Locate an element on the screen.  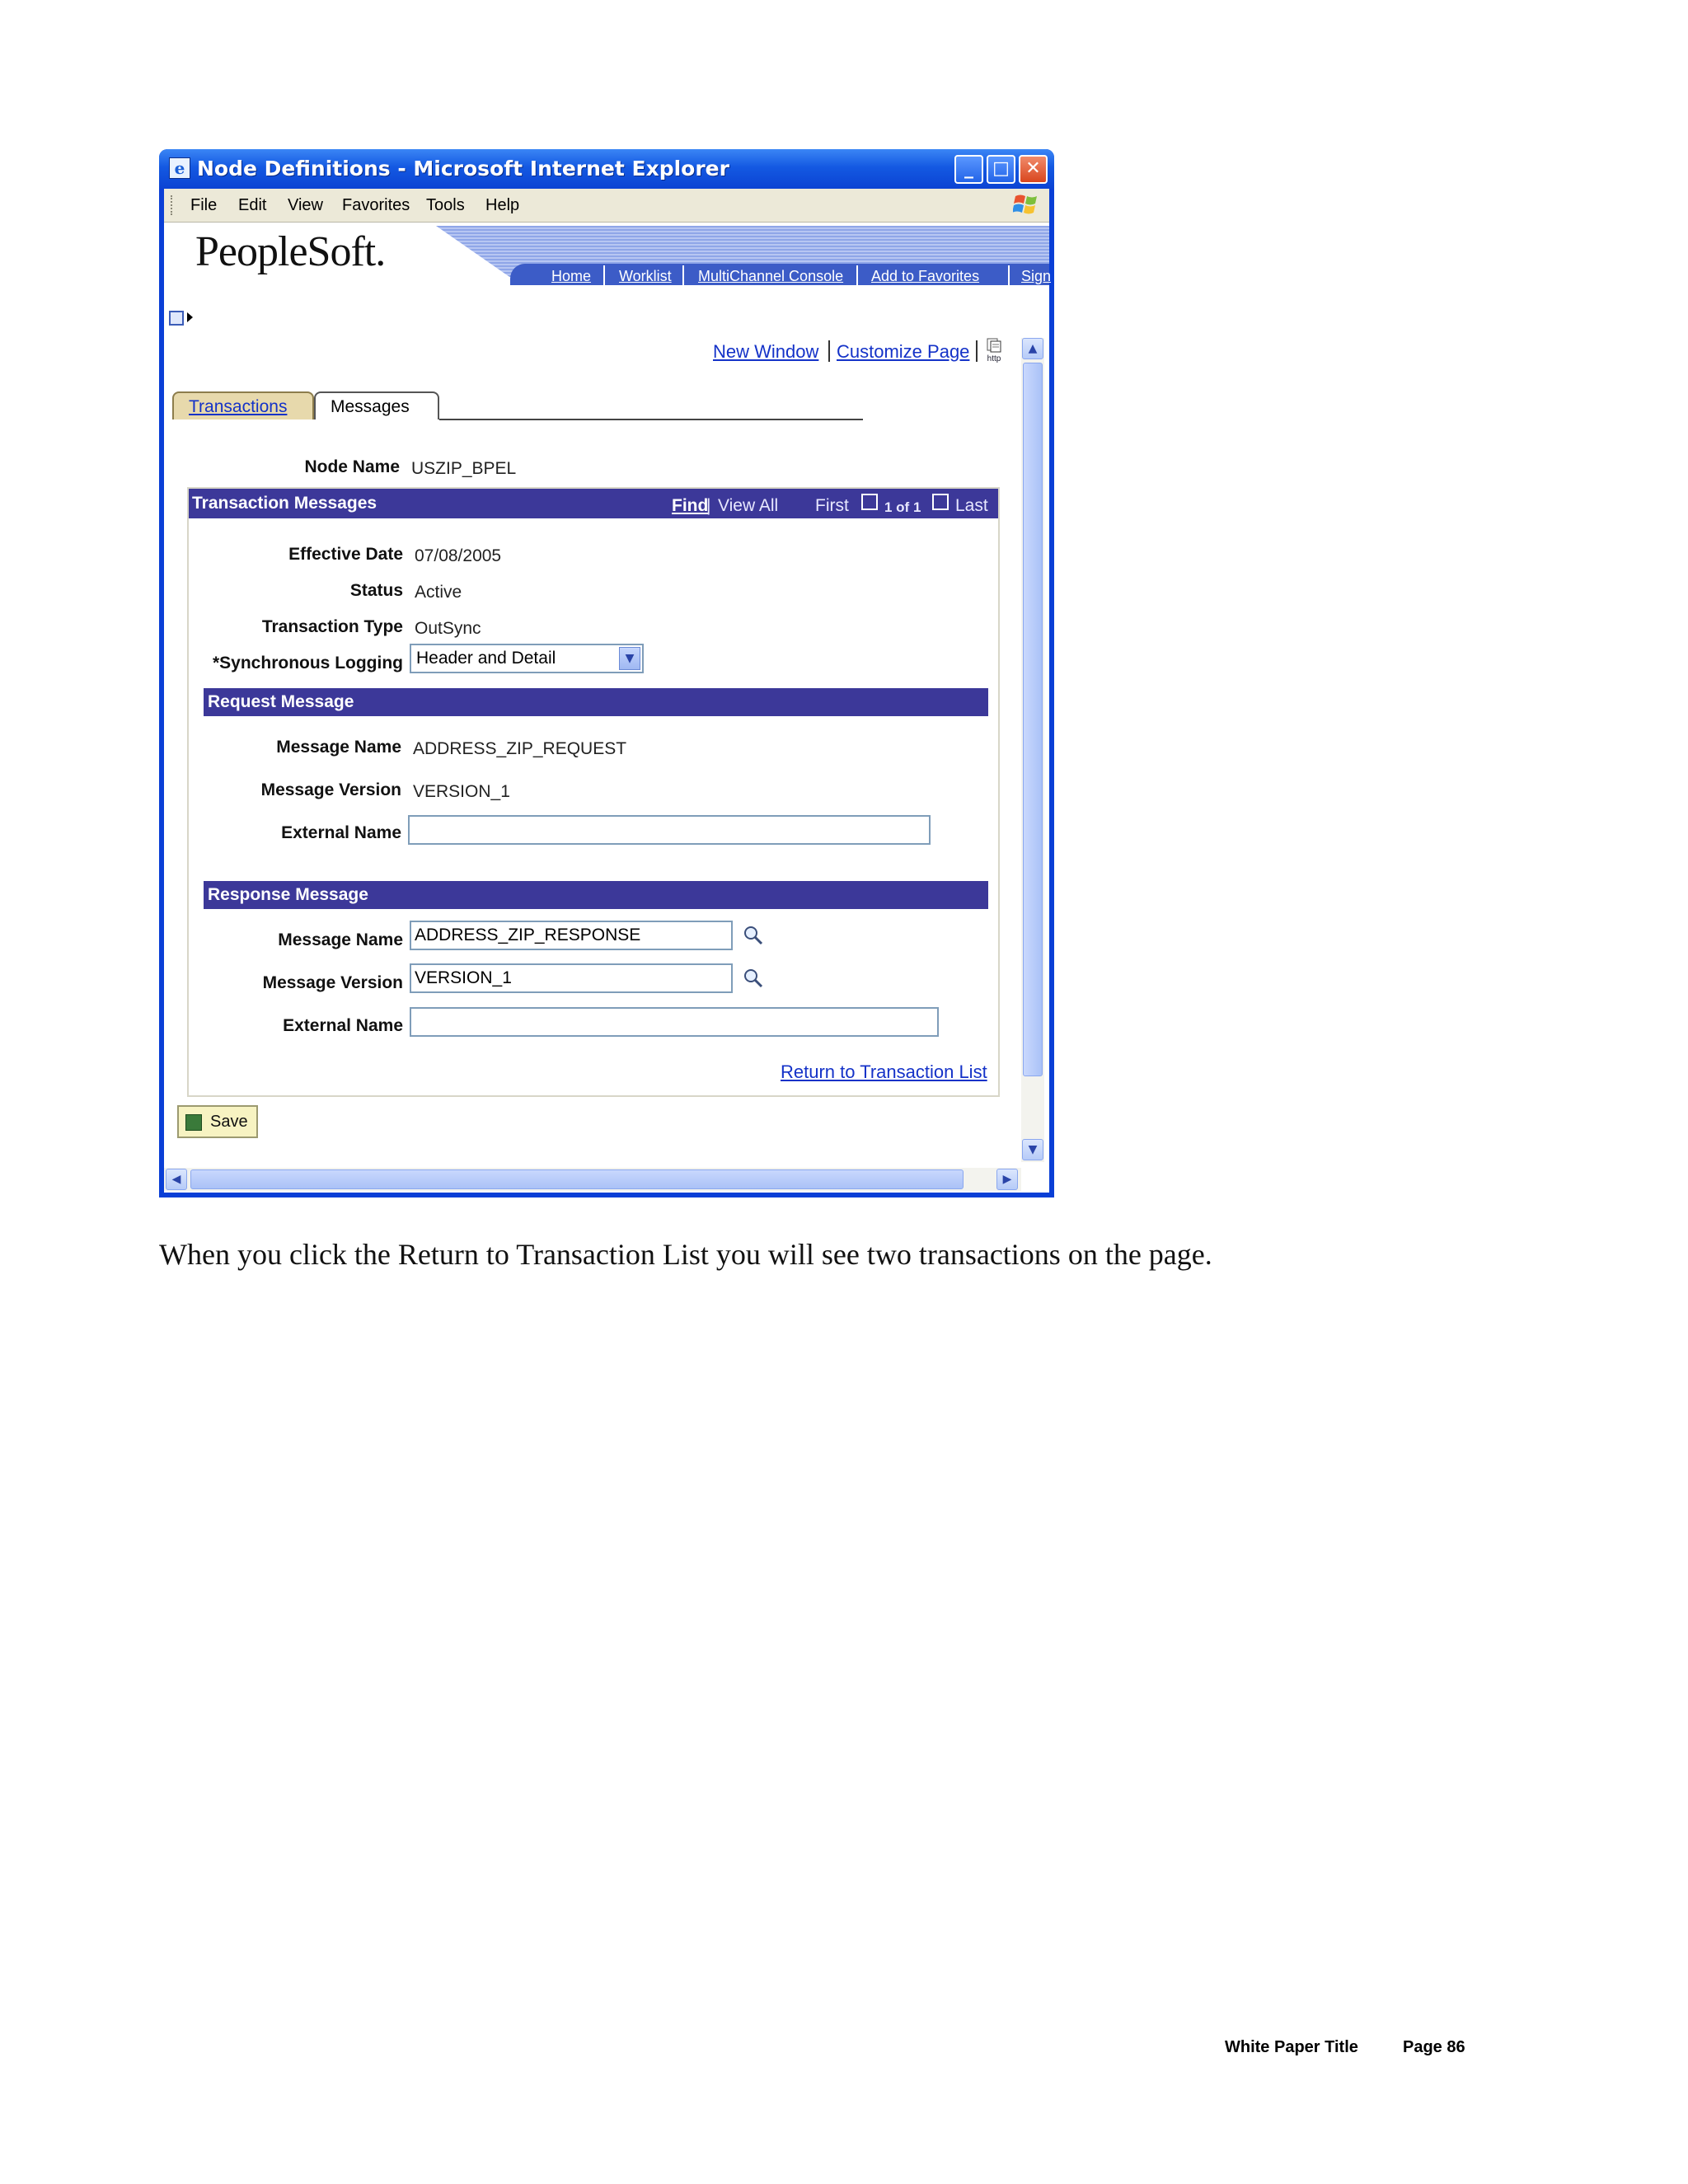
status-label: Status is located at coordinates (376, 590).